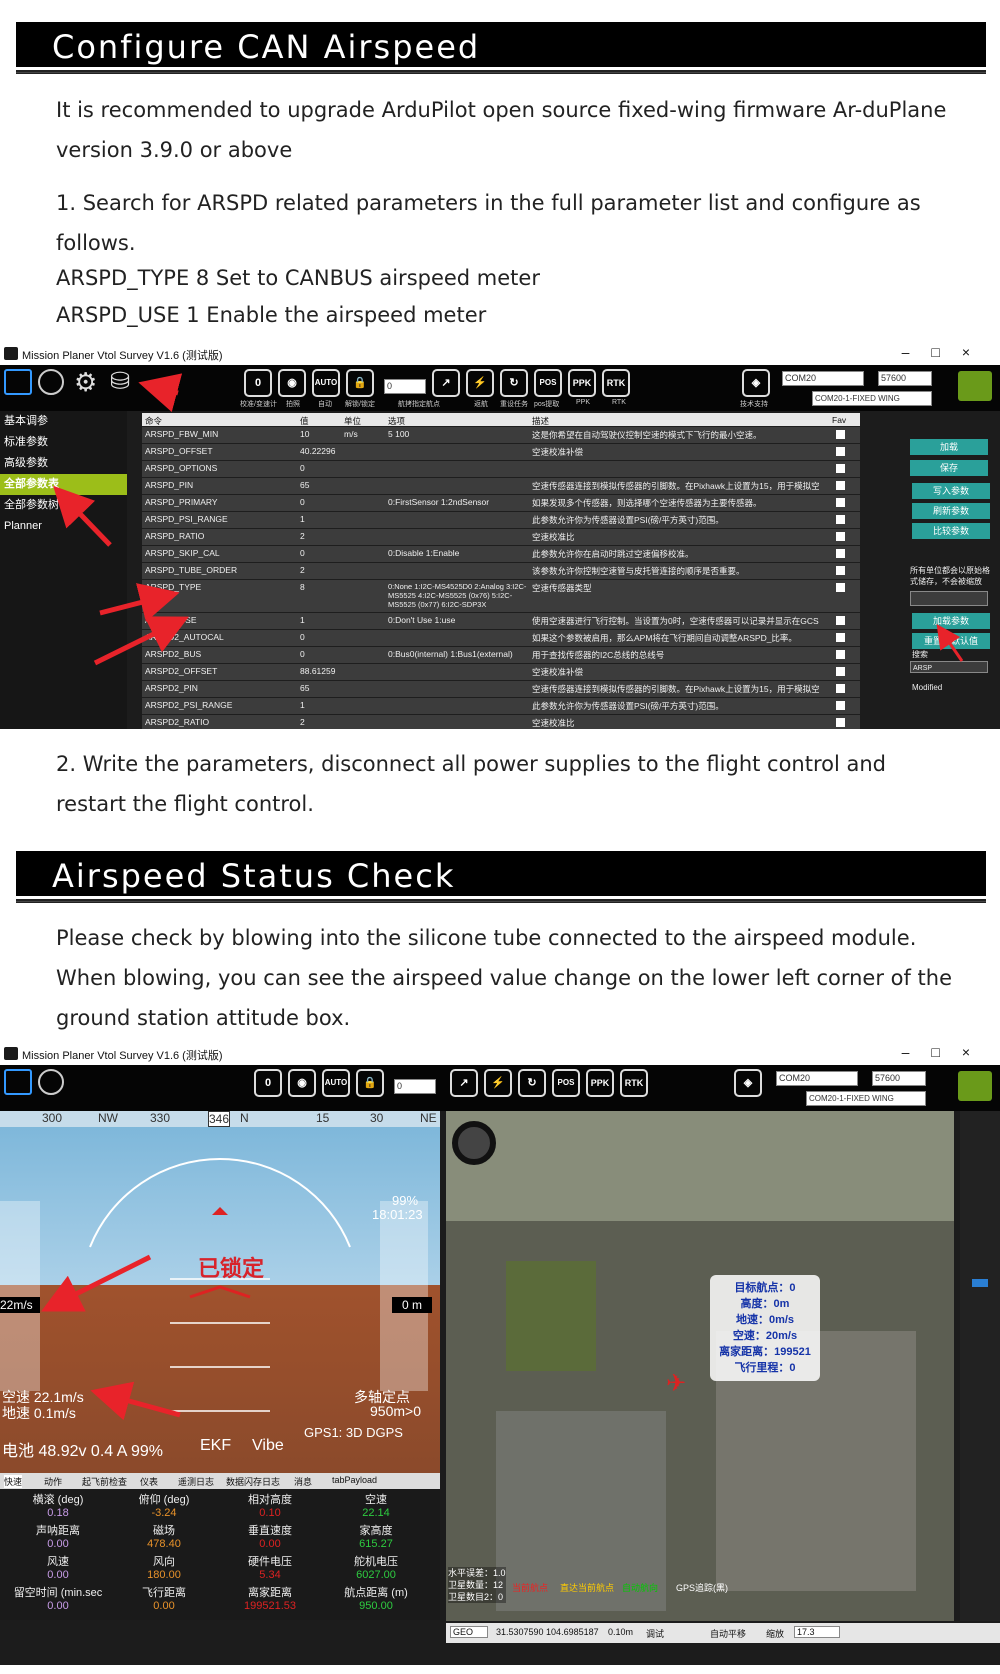 The image size is (1000, 1674). Describe the element at coordinates (58, 1593) in the screenshot. I see `quick-label: 留空时间 (min.sec` at that location.